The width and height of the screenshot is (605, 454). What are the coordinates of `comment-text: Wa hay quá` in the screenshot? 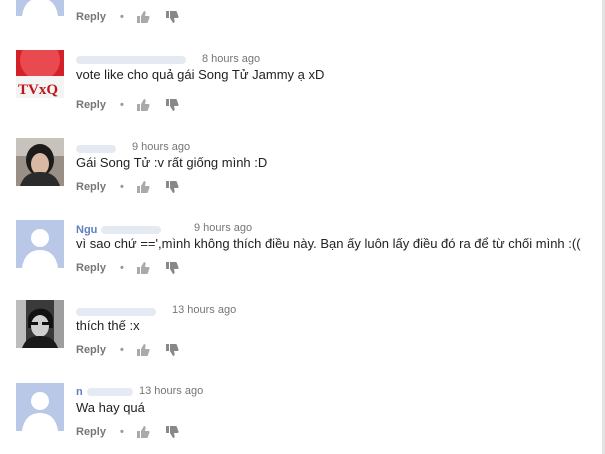 It's located at (110, 407).